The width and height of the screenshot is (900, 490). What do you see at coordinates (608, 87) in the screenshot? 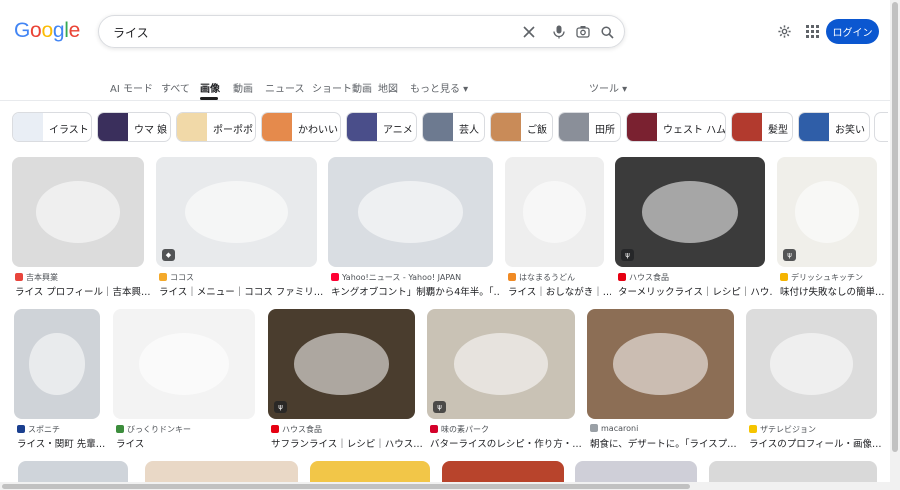
I see `tools-button: ツール ▾` at bounding box center [608, 87].